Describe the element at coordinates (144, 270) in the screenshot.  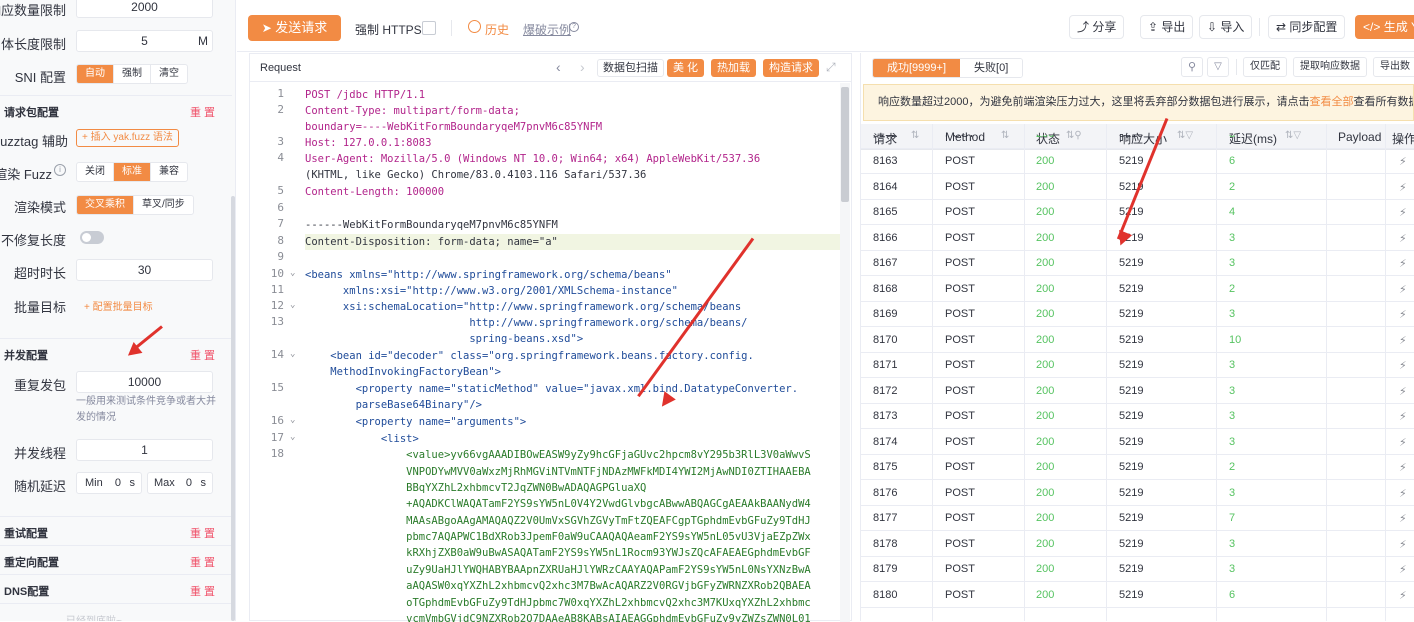
I see `timeout-input: 30` at that location.